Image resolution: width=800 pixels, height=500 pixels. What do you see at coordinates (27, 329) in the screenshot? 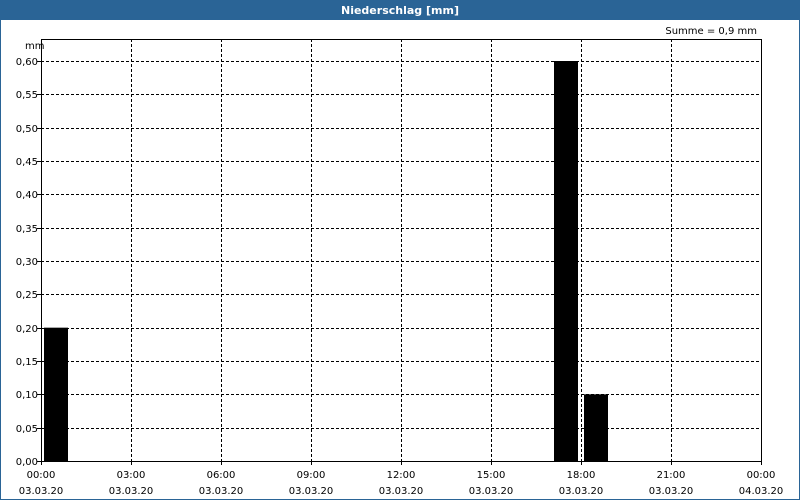
I see `y-tick-label: 0,20` at bounding box center [27, 329].